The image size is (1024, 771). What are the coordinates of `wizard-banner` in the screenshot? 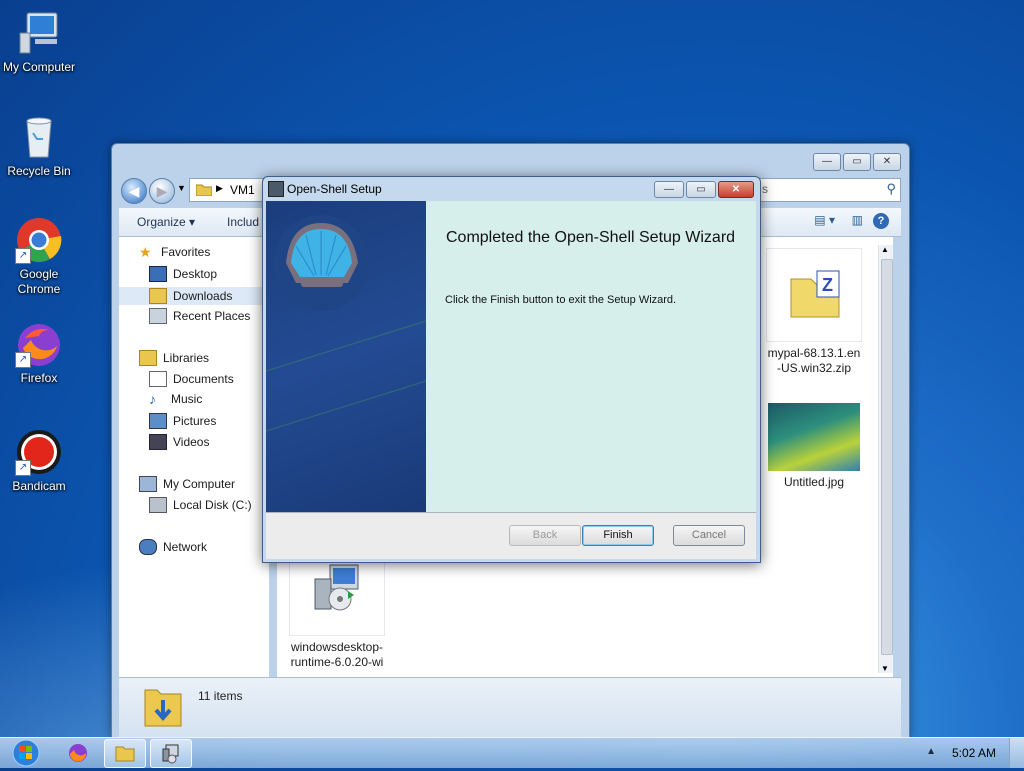 It's located at (346, 356).